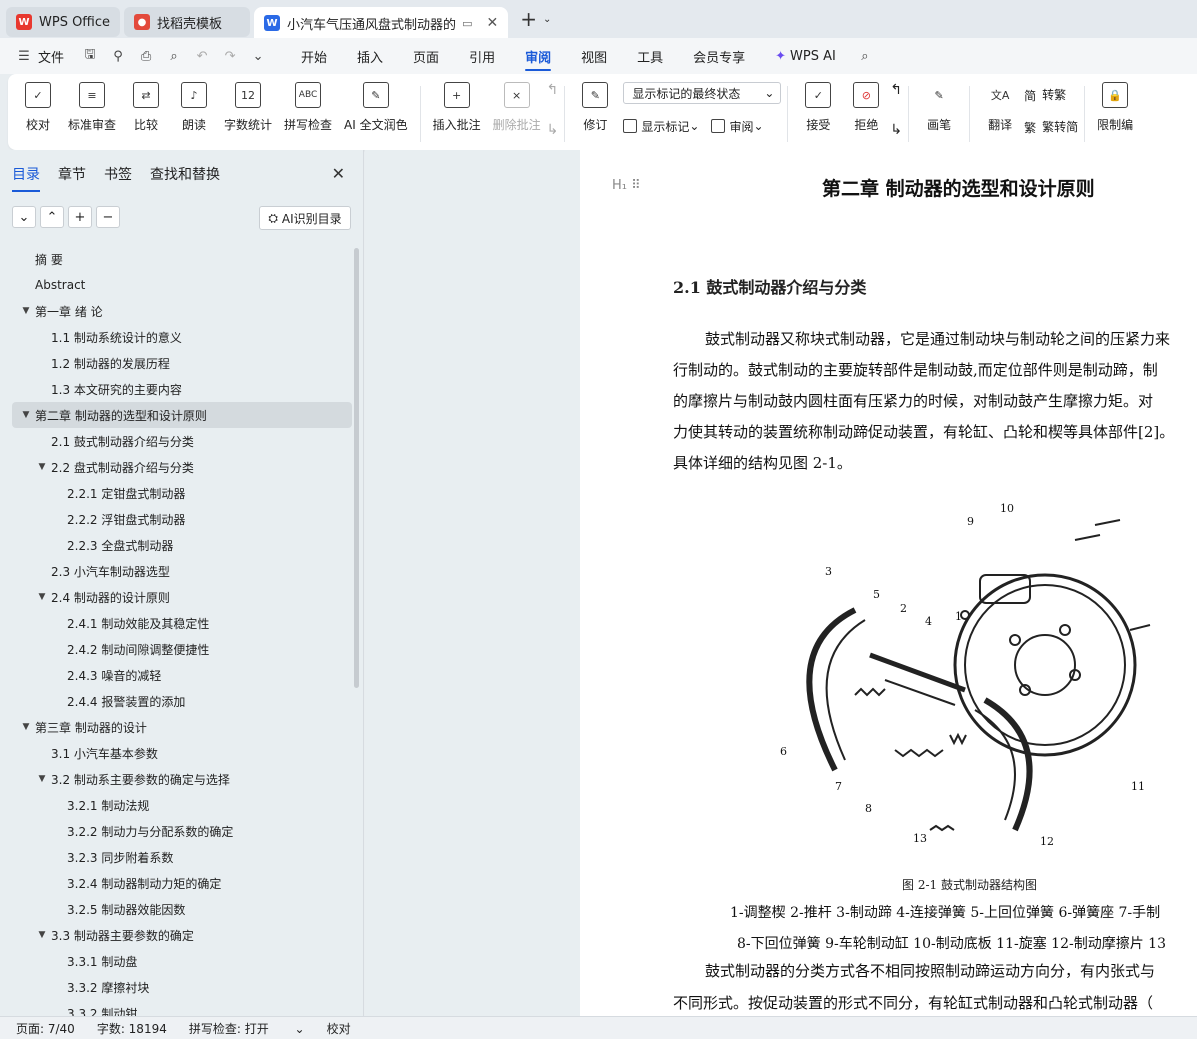 The height and width of the screenshot is (1039, 1197). Describe the element at coordinates (517, 107) in the screenshot. I see `delete-comment-button: × 删除批注` at that location.